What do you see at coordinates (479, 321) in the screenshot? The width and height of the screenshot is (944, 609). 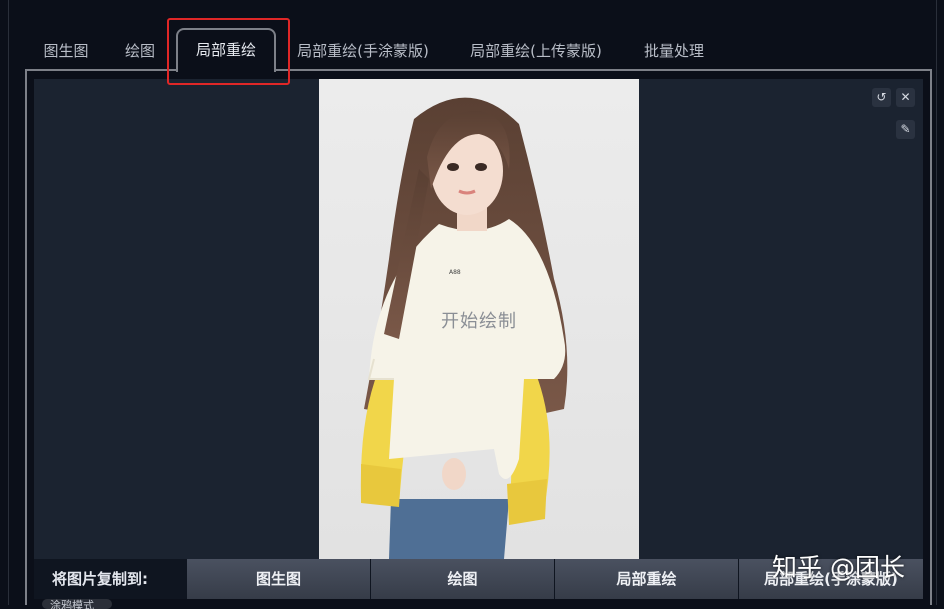 I see `start-drawing-hint: 开始绘制` at bounding box center [479, 321].